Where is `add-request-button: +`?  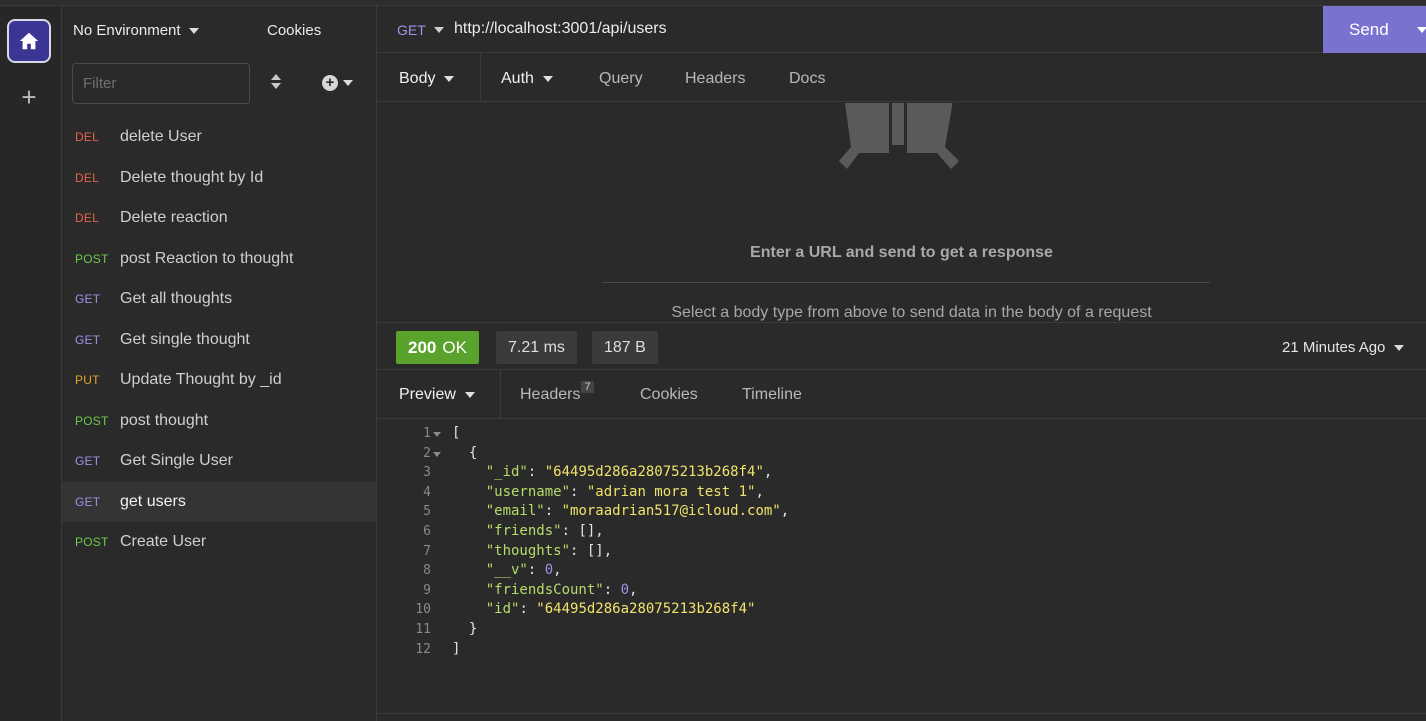 add-request-button: + is located at coordinates (337, 83).